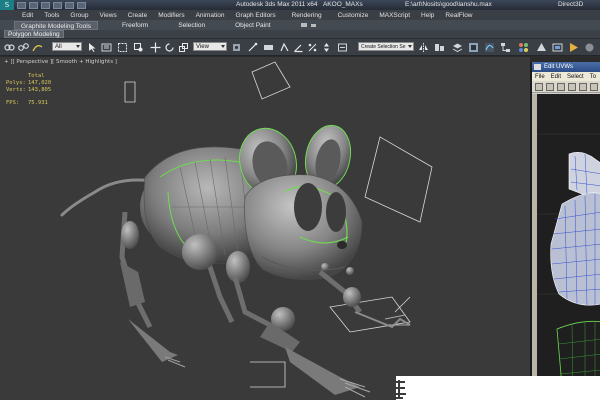  What do you see at coordinates (106, 47) in the screenshot?
I see `select-by-name-icon` at bounding box center [106, 47].